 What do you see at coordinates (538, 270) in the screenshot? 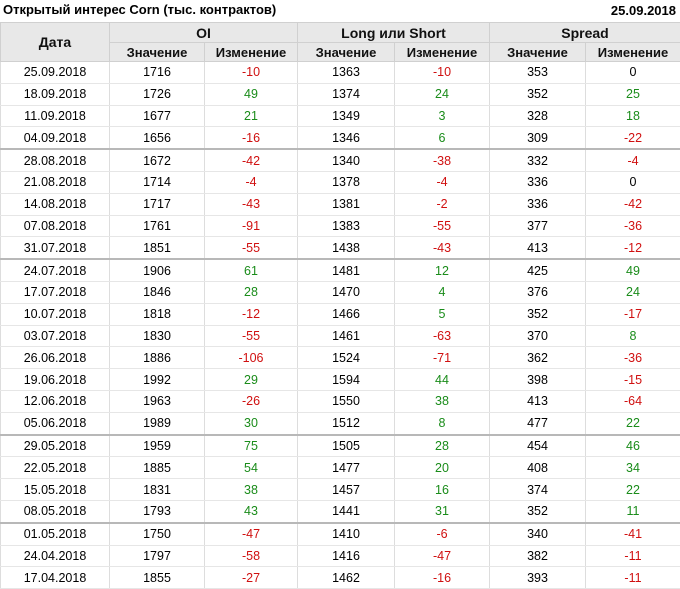
I see `spread-value-cell: 425` at bounding box center [538, 270].